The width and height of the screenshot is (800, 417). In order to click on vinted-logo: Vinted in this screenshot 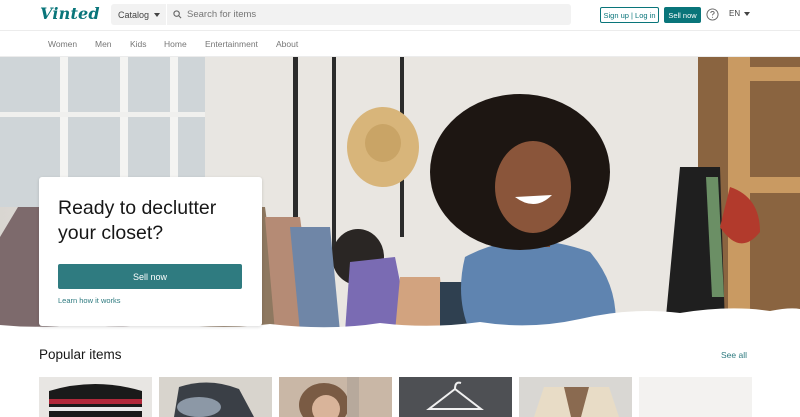, I will do `click(70, 13)`.